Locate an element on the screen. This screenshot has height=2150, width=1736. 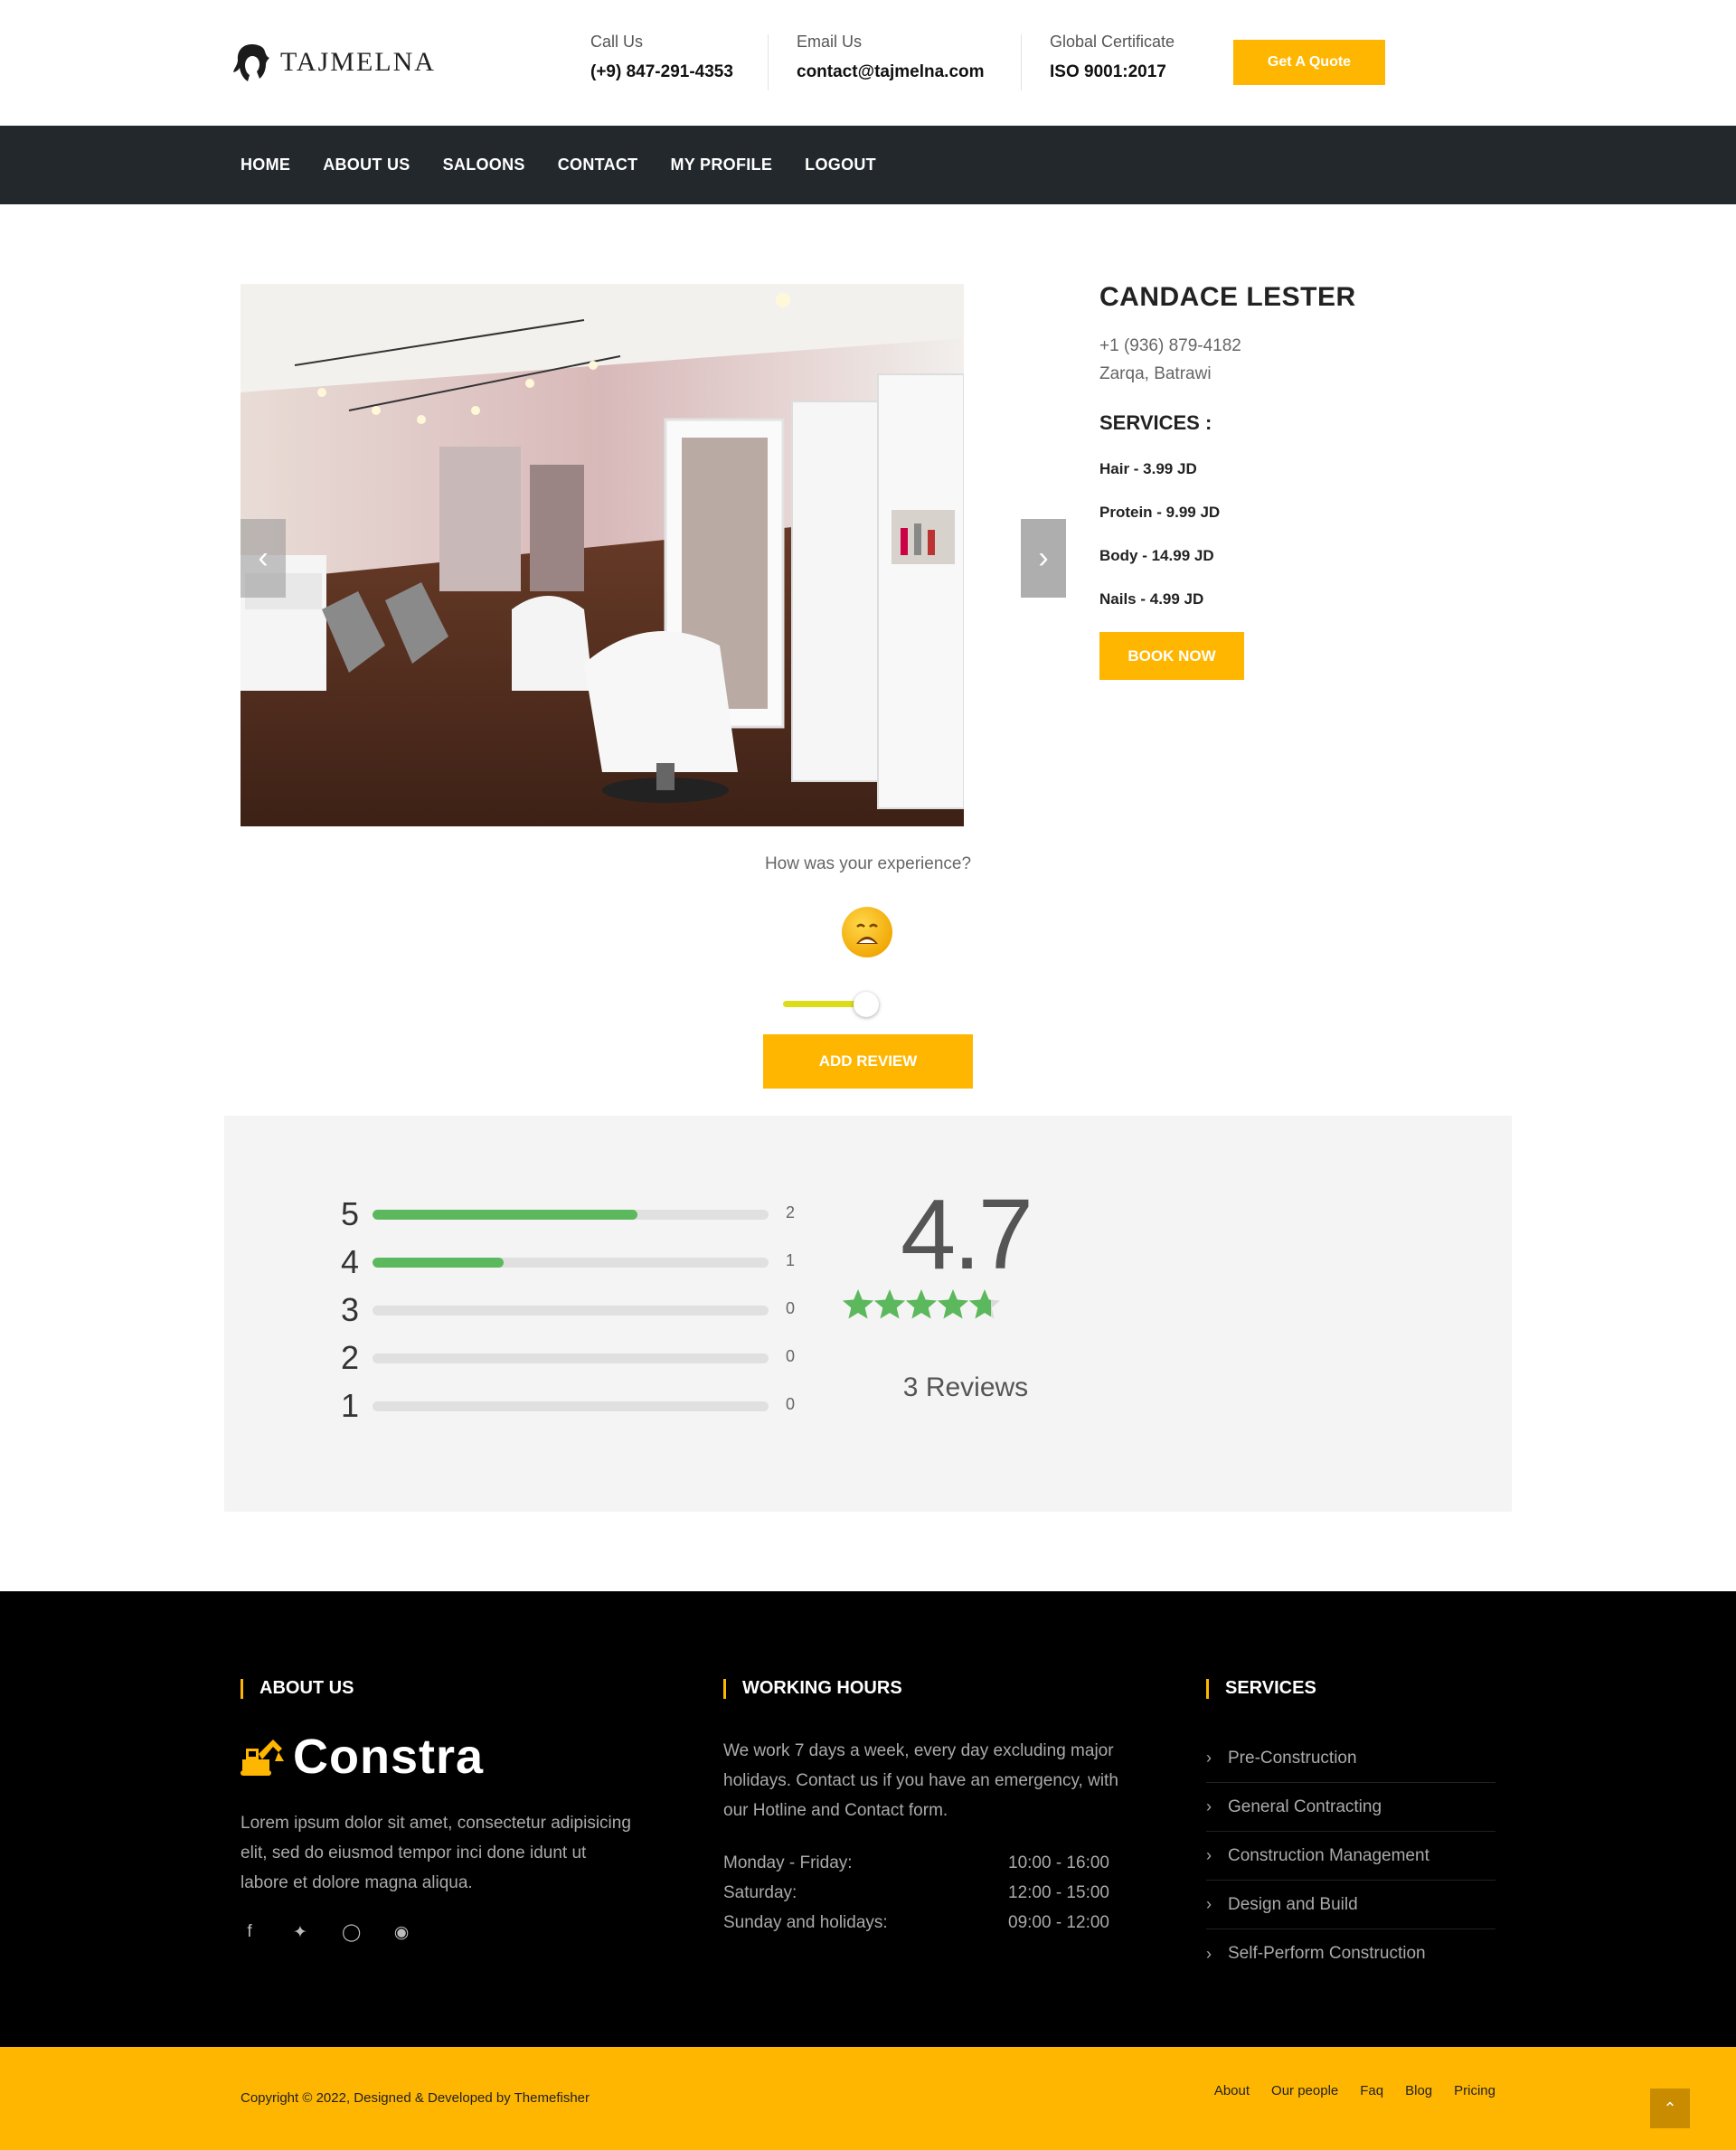
rating-star-label: 5 is located at coordinates (350, 1213).